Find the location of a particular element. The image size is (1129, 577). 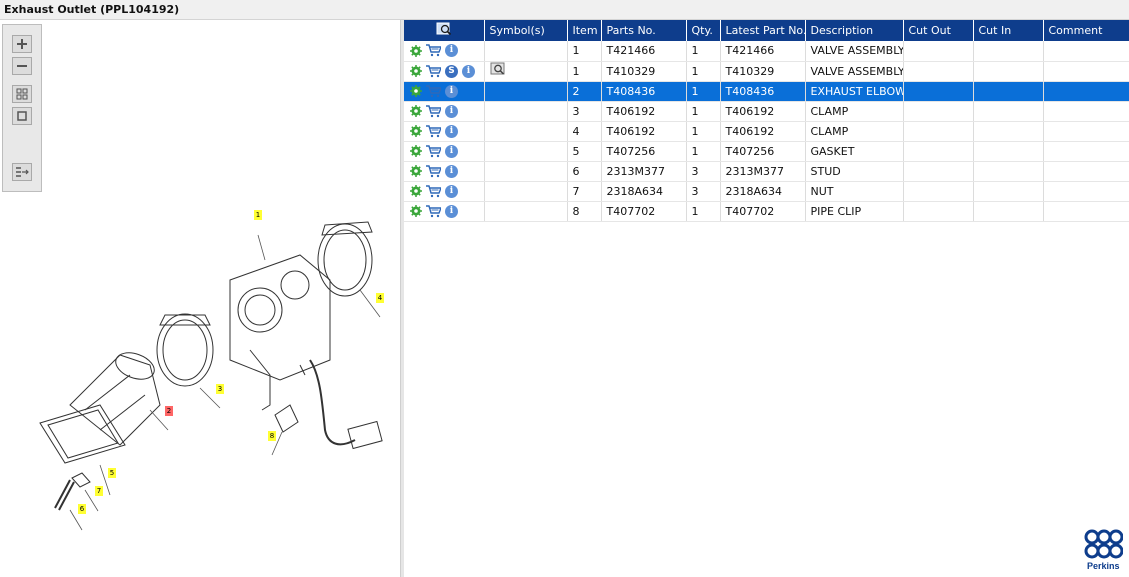

table-row: i 8 T407702 1 T407702 PIPE CLIP is located at coordinates (766, 211).